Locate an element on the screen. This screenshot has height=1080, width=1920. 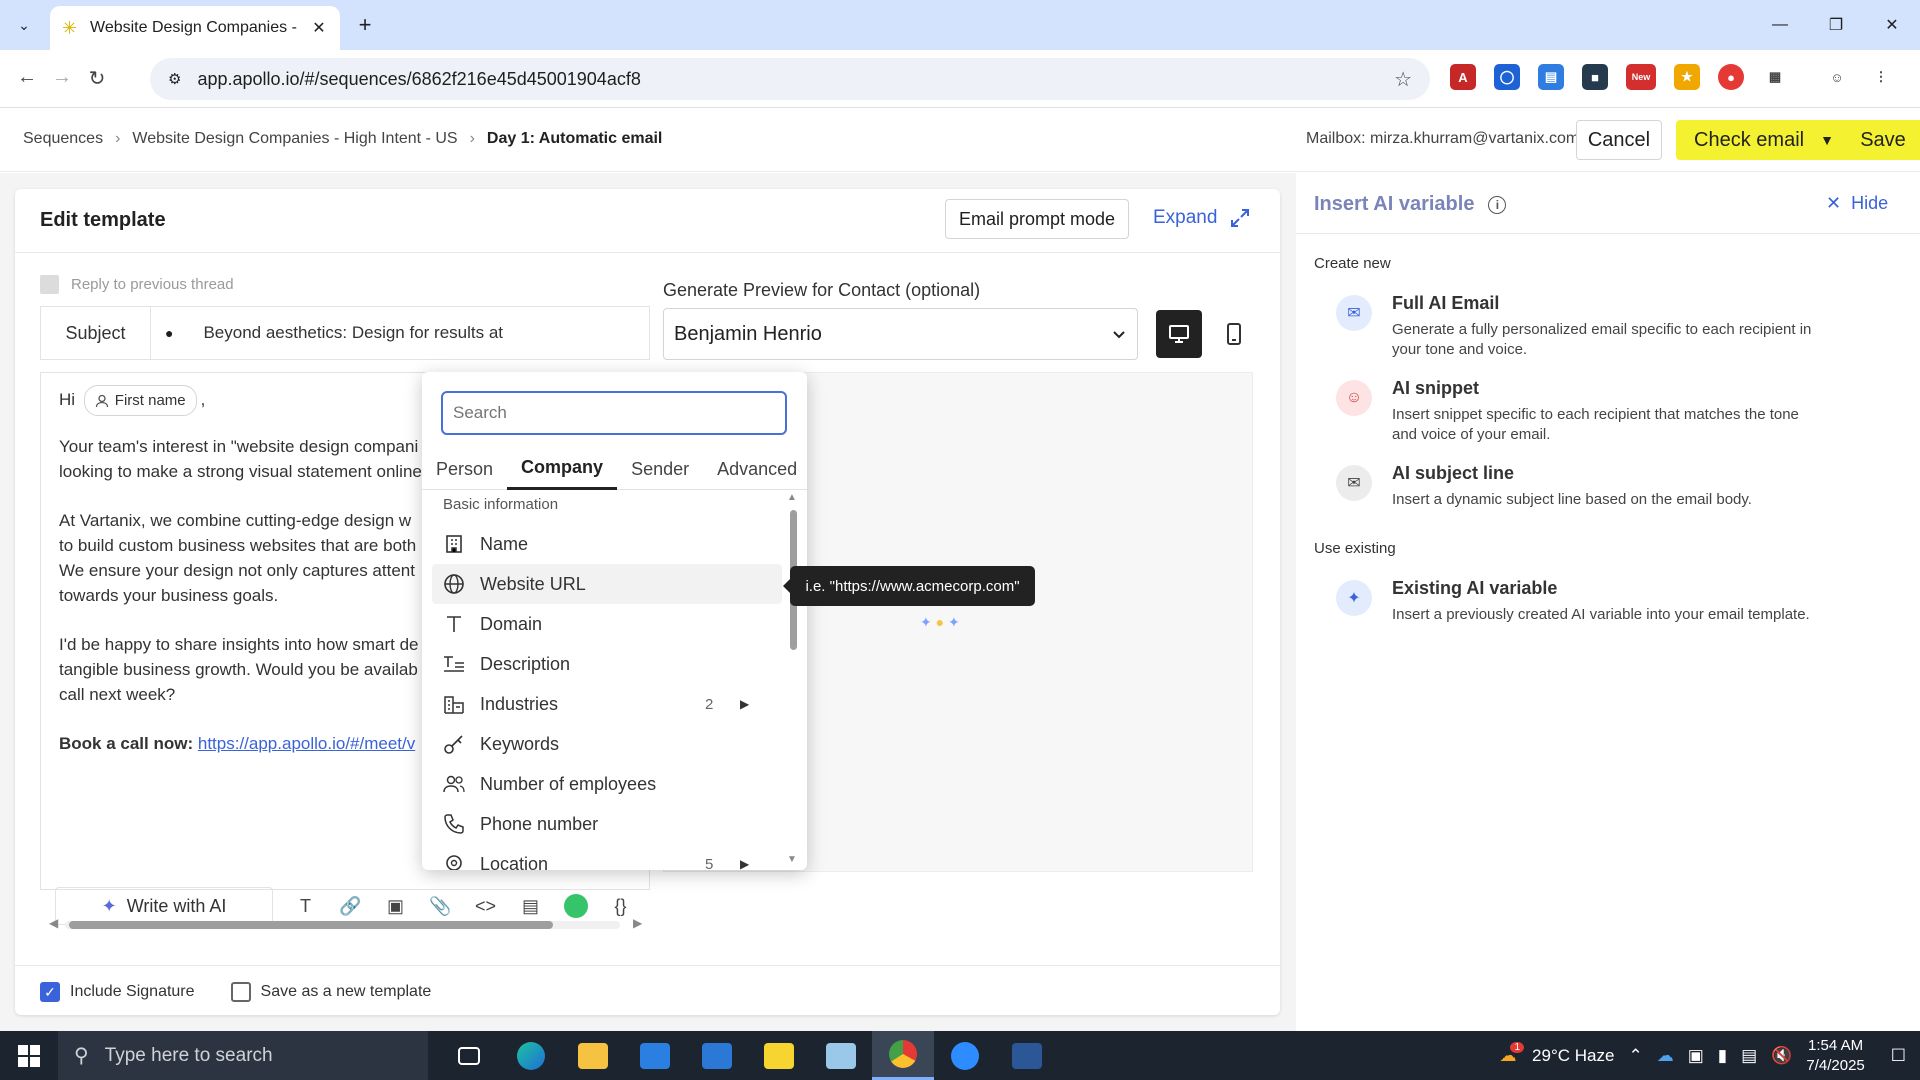
list-item: Keywords is located at coordinates (607, 744).